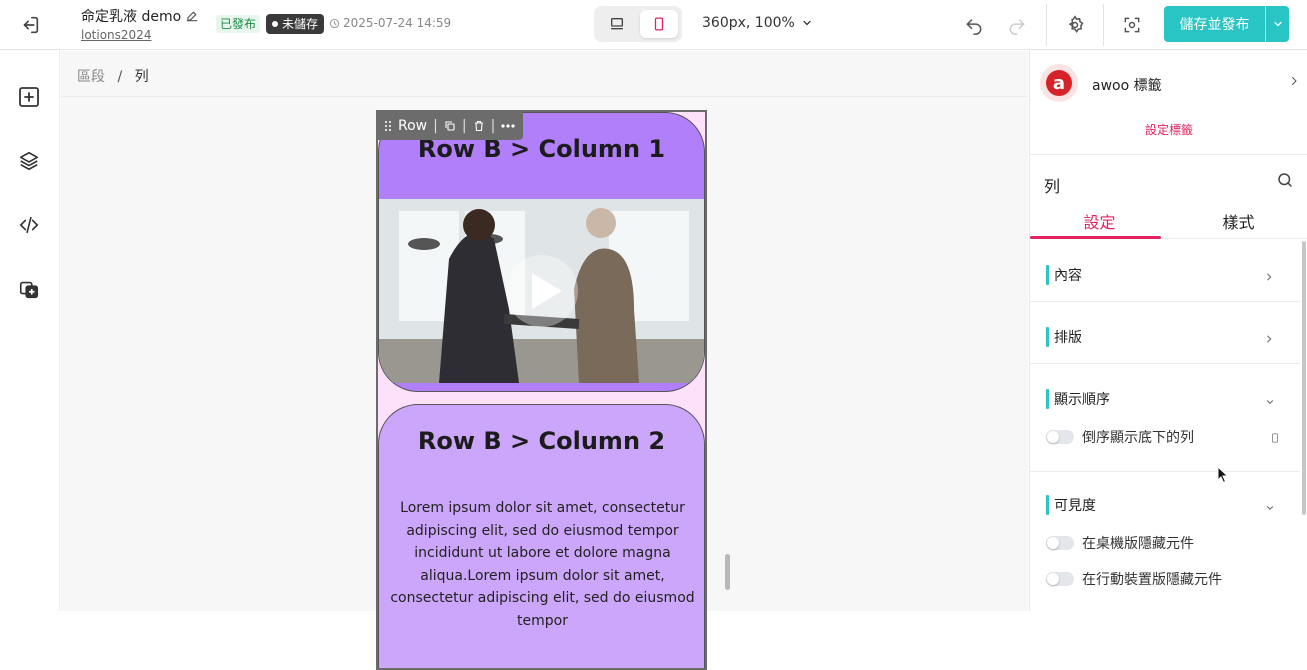 The height and width of the screenshot is (670, 1307). Describe the element at coordinates (29, 161) in the screenshot. I see `layers-icon` at that location.